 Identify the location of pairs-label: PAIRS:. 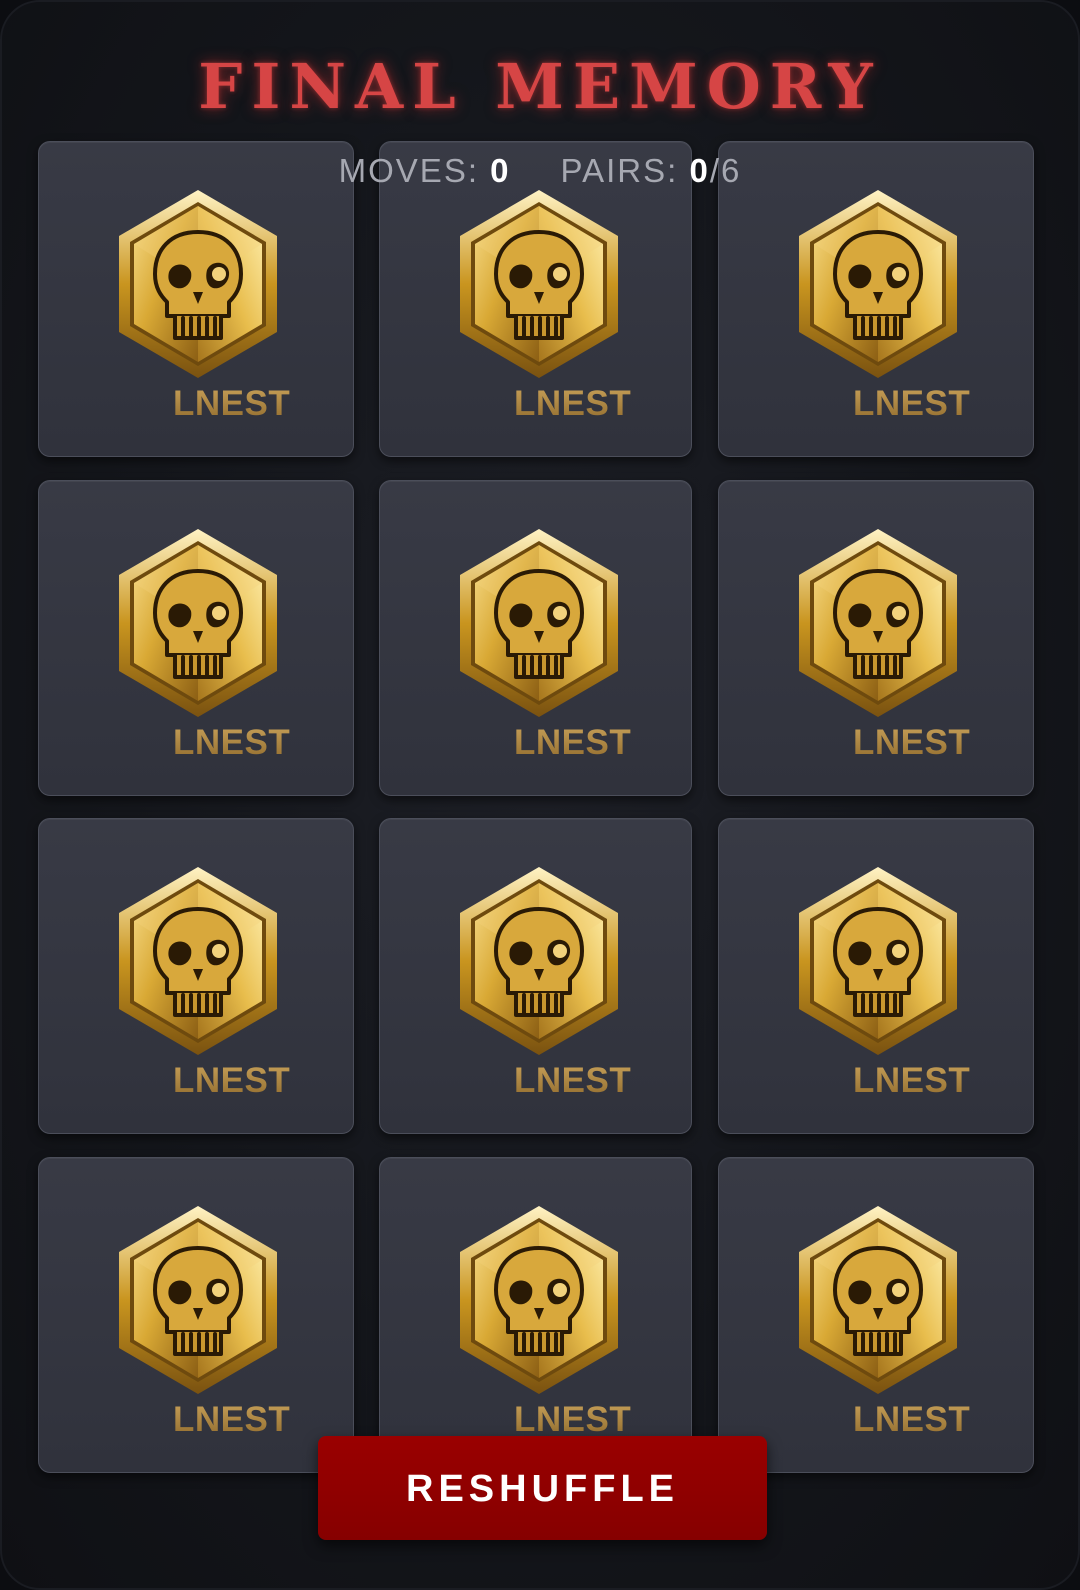
(619, 170).